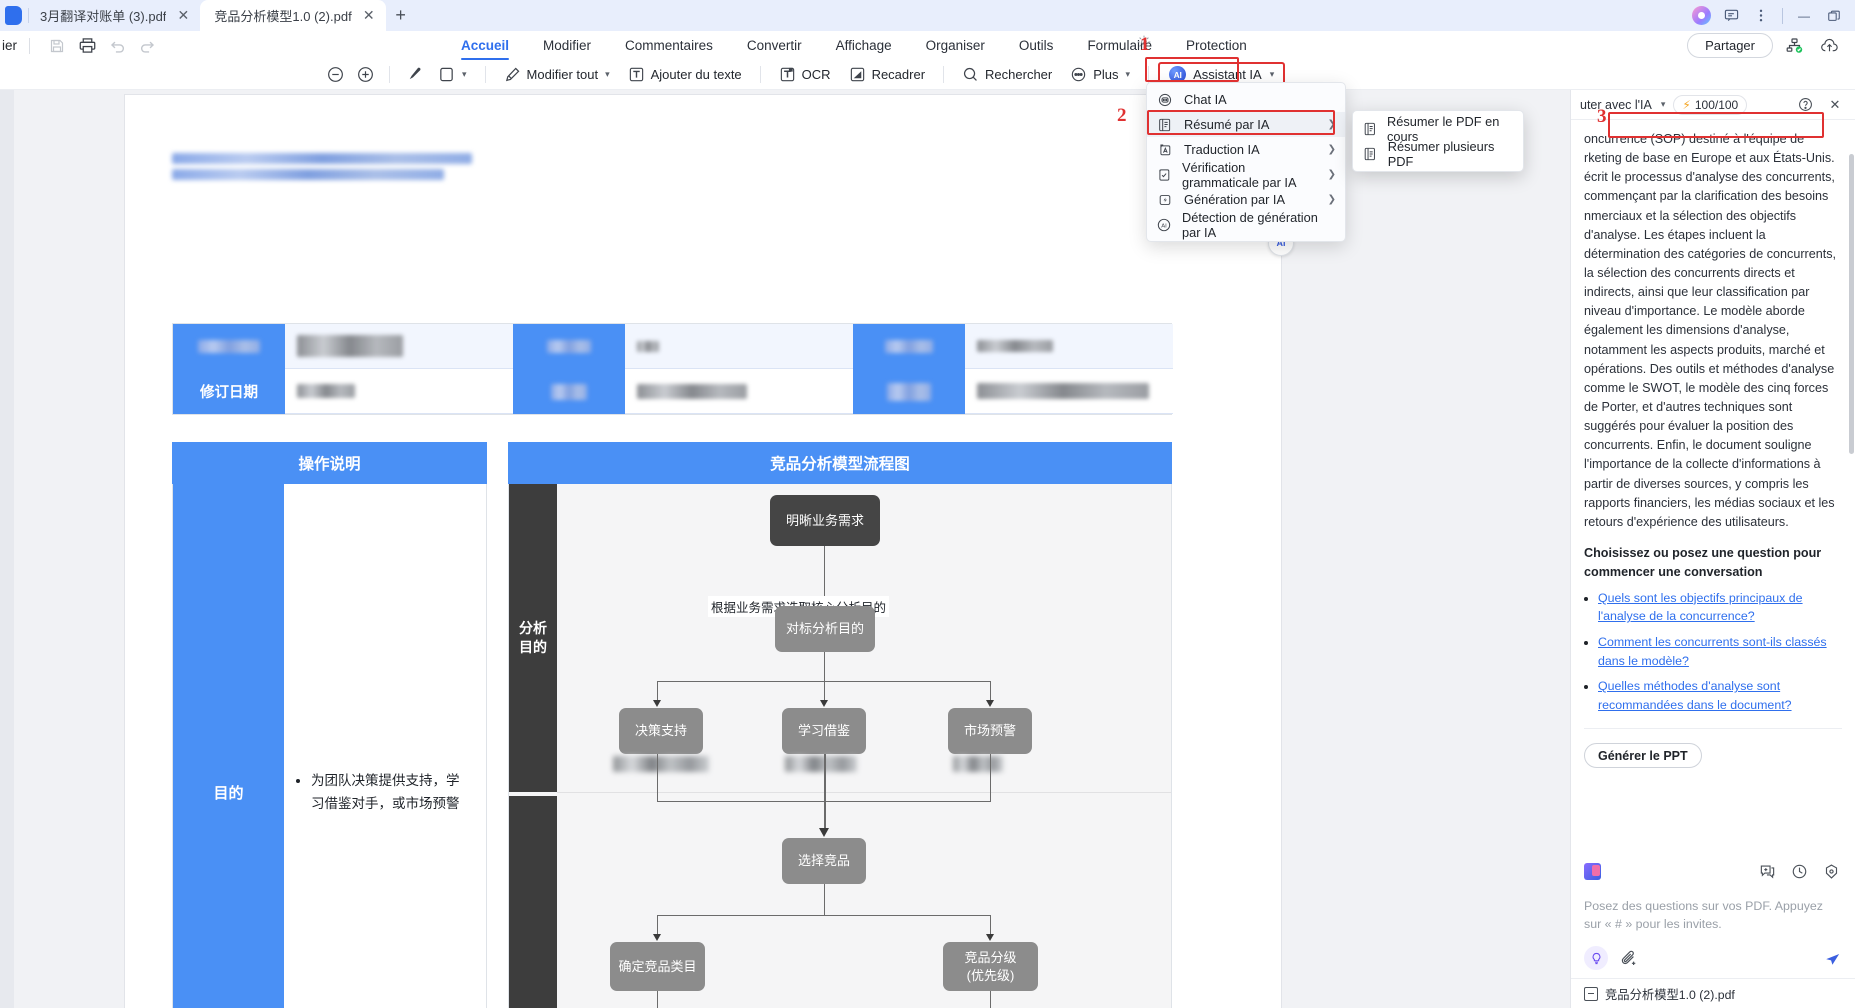 This screenshot has height=1008, width=1855. What do you see at coordinates (1239, 174) in the screenshot?
I see `menu-item-label: Vérification grammaticale par IA` at bounding box center [1239, 174].